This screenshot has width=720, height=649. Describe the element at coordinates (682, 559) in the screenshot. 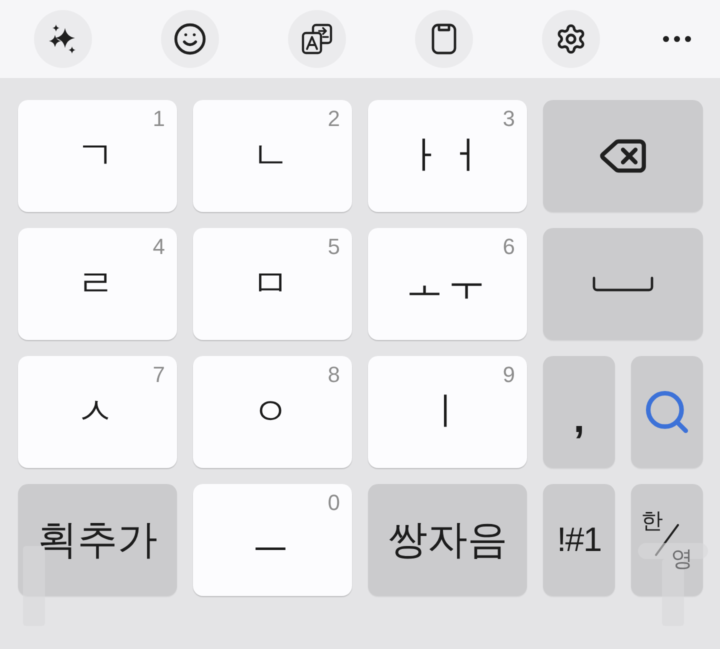

I see `language-option: 영` at that location.